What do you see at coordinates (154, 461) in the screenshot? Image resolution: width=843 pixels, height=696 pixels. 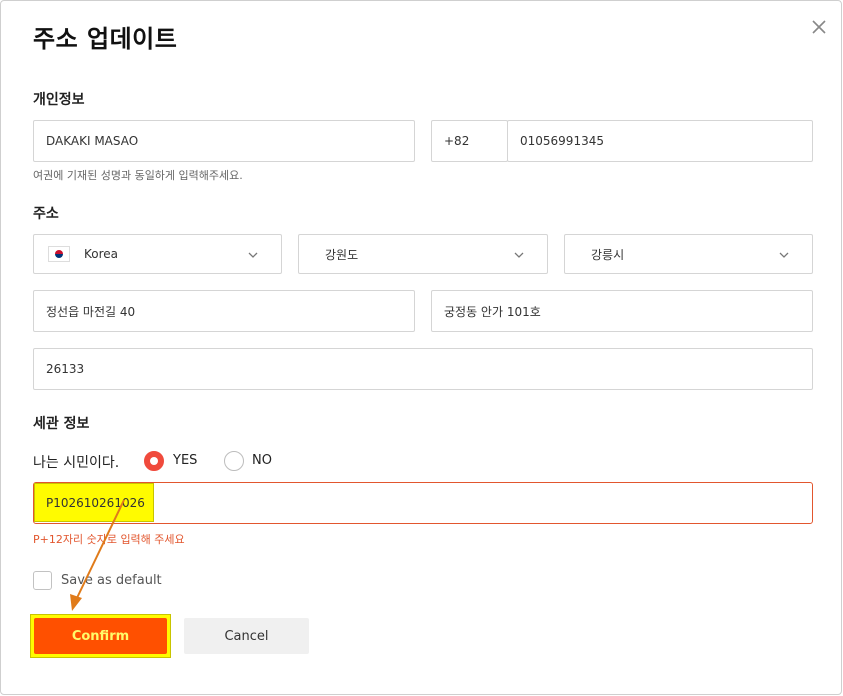 I see `citizen-yes-radio` at bounding box center [154, 461].